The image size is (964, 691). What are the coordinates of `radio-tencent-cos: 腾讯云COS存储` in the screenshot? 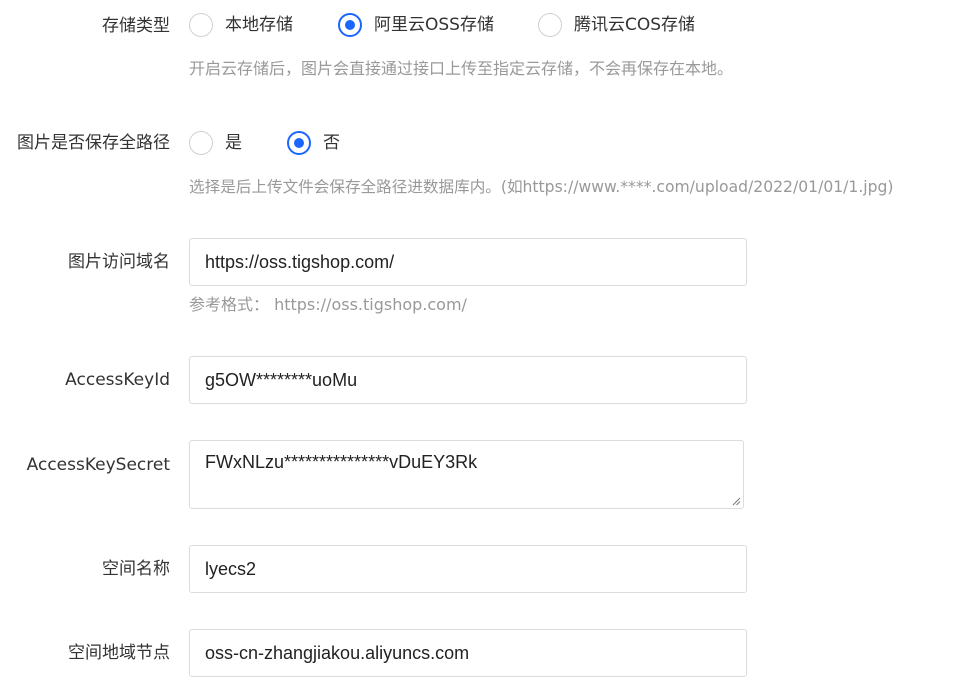 It's located at (616, 25).